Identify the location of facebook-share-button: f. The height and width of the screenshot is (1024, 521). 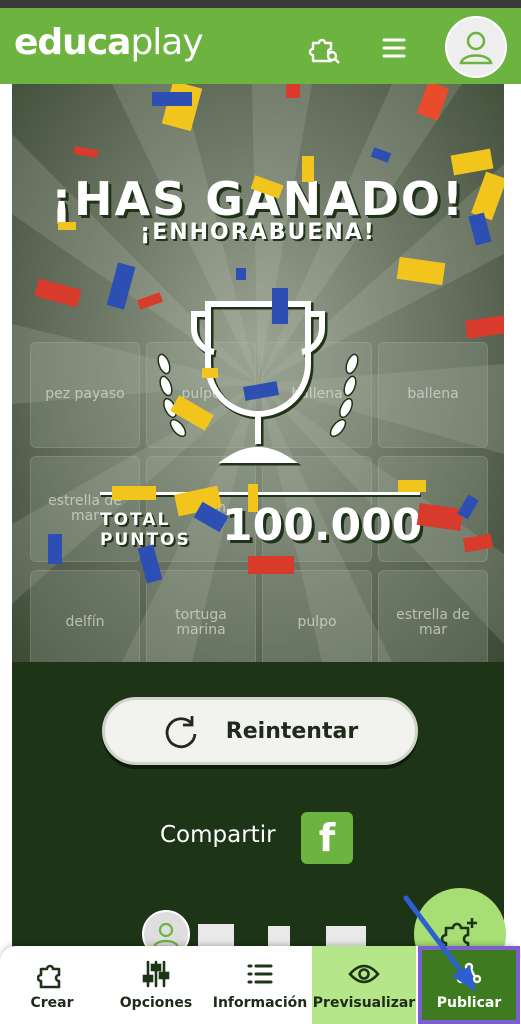
(327, 838).